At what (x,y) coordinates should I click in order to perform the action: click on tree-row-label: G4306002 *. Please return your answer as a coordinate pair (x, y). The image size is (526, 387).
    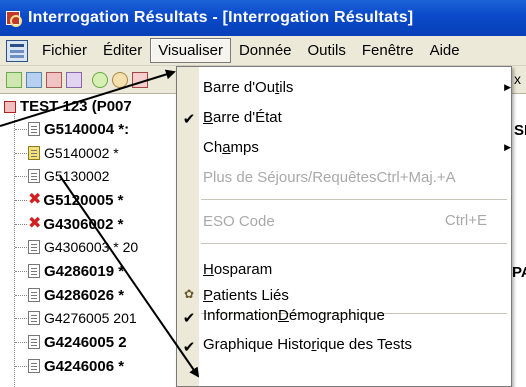
    Looking at the image, I should click on (83, 224).